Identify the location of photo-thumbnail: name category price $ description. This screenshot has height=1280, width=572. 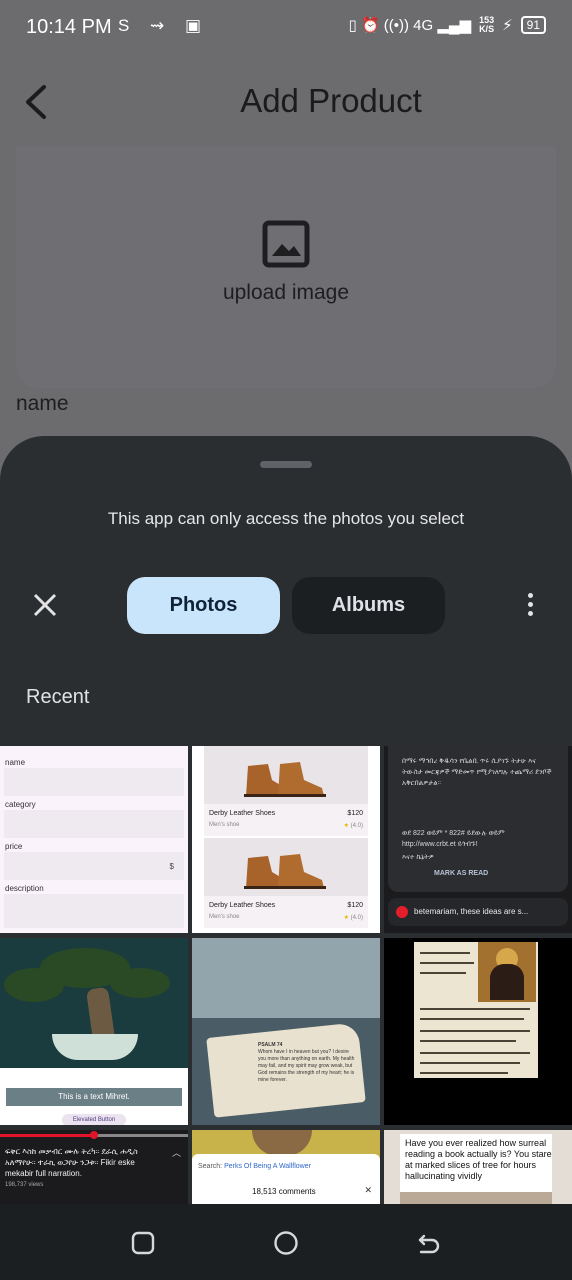
(94, 839).